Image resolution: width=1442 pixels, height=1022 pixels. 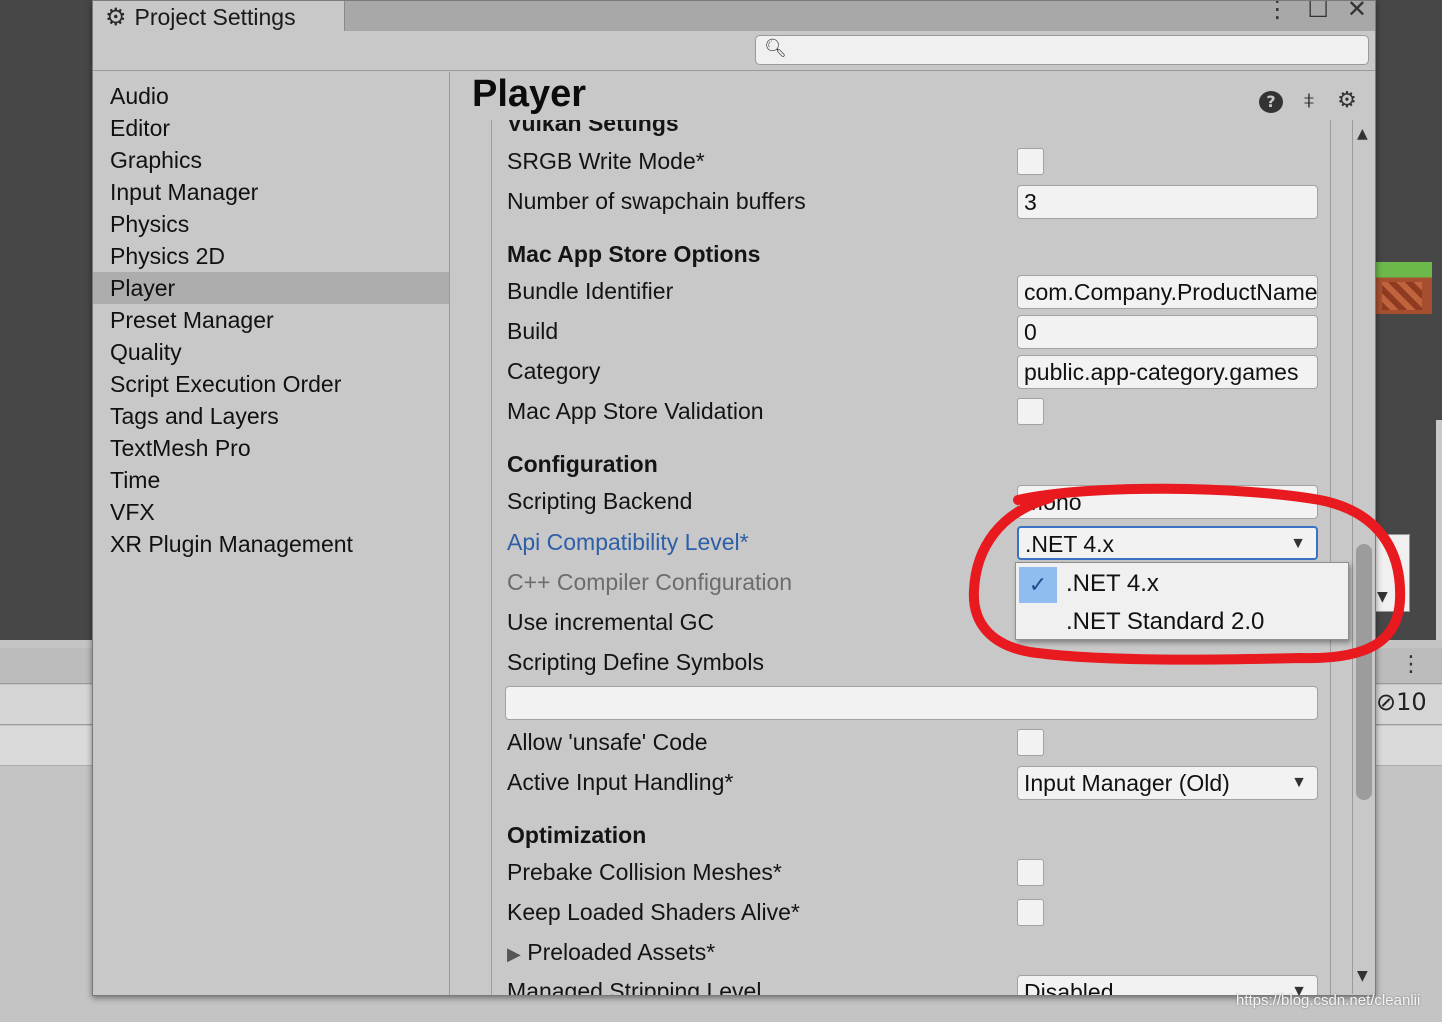 What do you see at coordinates (593, 128) in the screenshot?
I see `section-vulkan-settings: Vulkan Settings` at bounding box center [593, 128].